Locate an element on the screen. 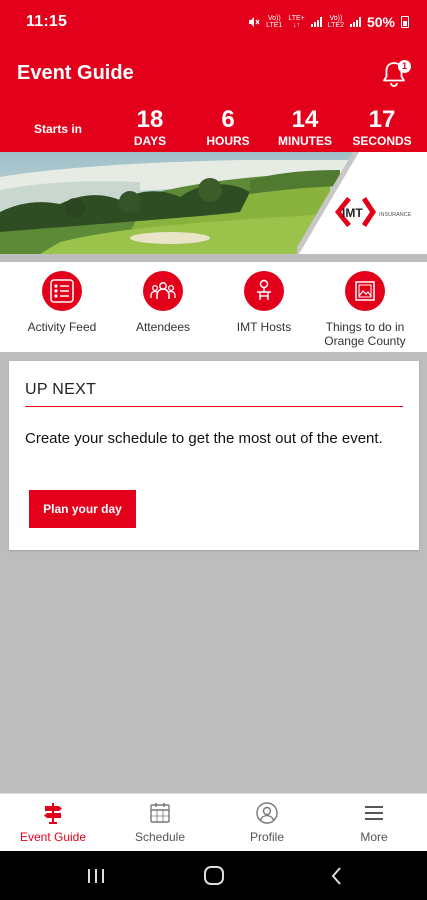  quick-link-activity-feed: Activity Feed is located at coordinates (62, 307).